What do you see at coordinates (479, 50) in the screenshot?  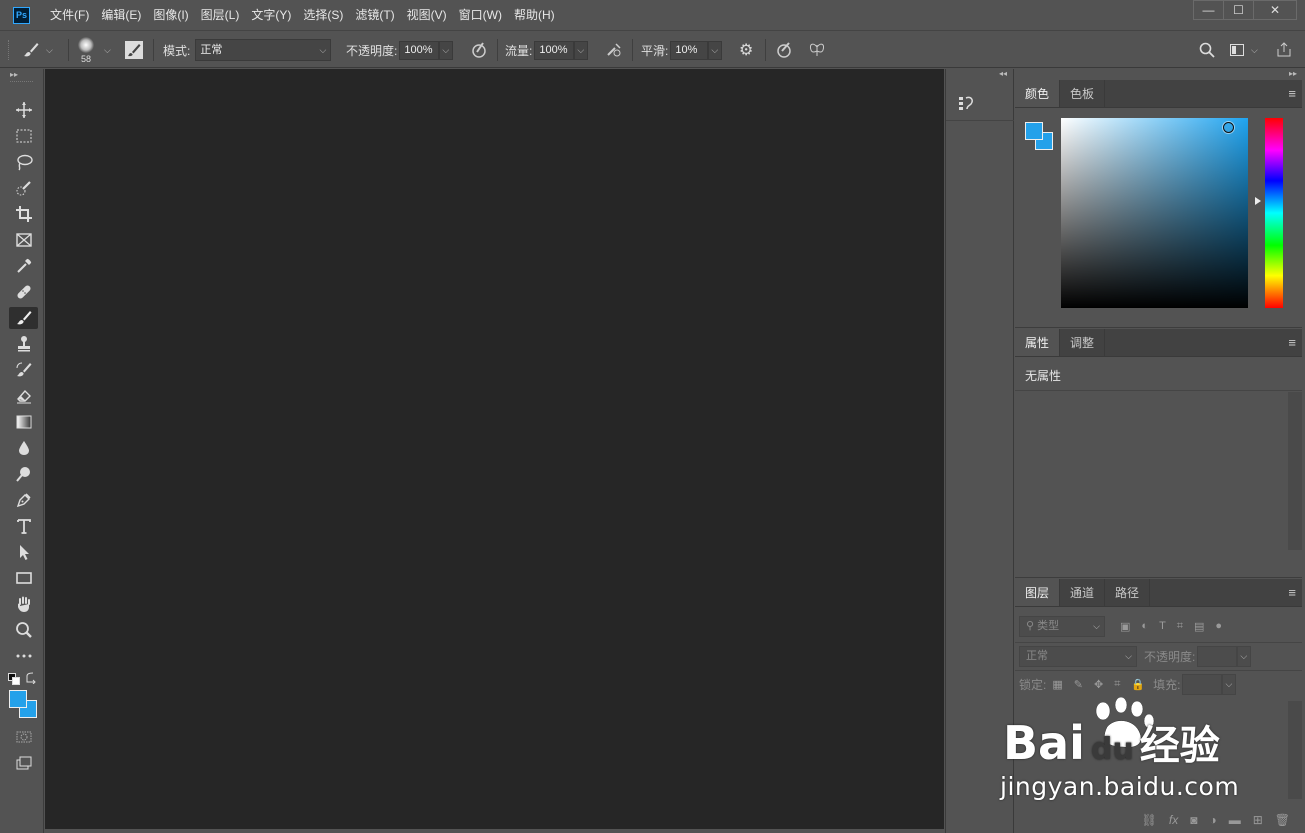 I see `pressure-opacity-button` at bounding box center [479, 50].